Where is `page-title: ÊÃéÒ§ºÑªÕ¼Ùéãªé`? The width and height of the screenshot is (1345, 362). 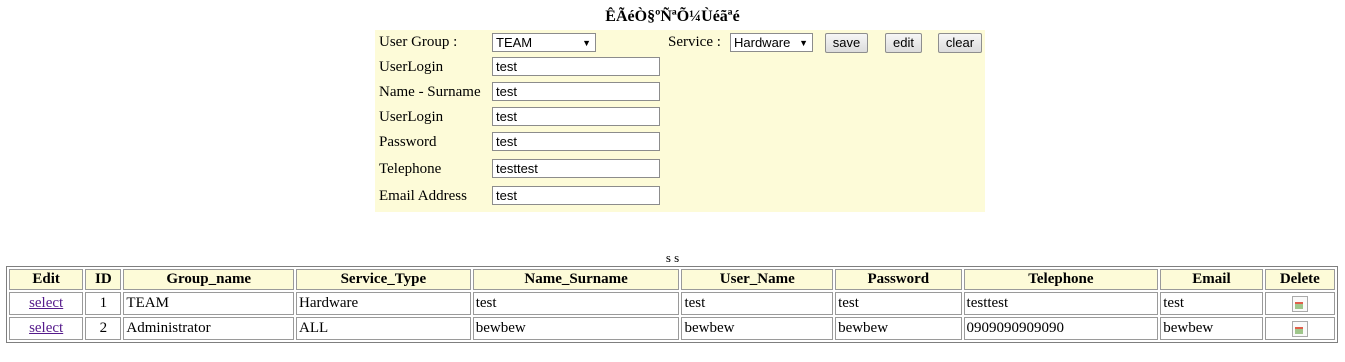 page-title: ÊÃéÒ§ºÑªÕ¼Ùéãªé is located at coordinates (672, 16).